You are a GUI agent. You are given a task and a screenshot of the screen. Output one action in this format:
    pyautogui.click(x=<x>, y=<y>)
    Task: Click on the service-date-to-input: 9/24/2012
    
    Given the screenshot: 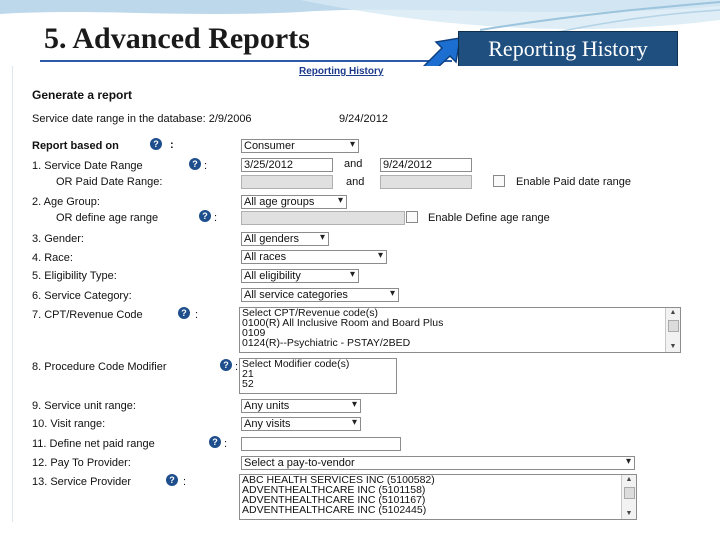 What is the action you would take?
    pyautogui.click(x=426, y=165)
    